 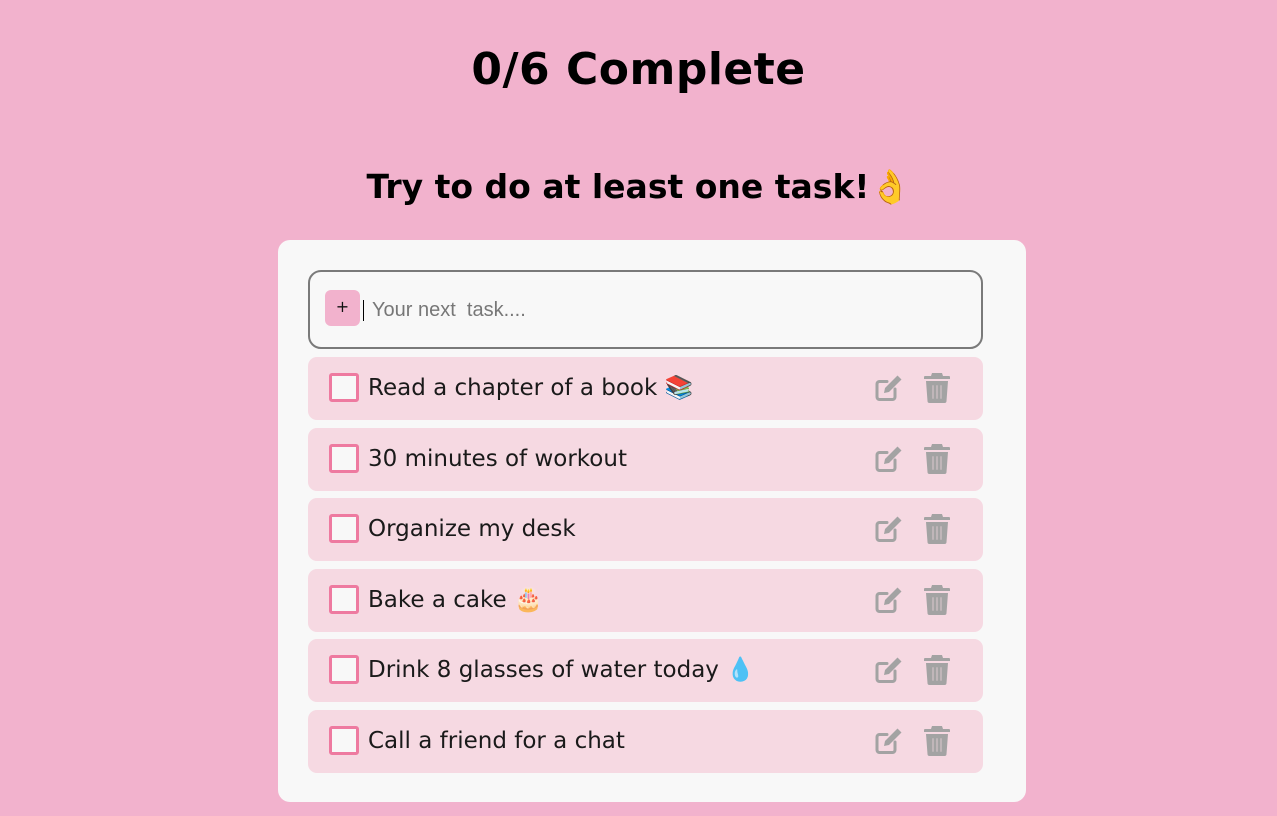 I want to click on task-text: Bake a cake 🎂, so click(x=455, y=599).